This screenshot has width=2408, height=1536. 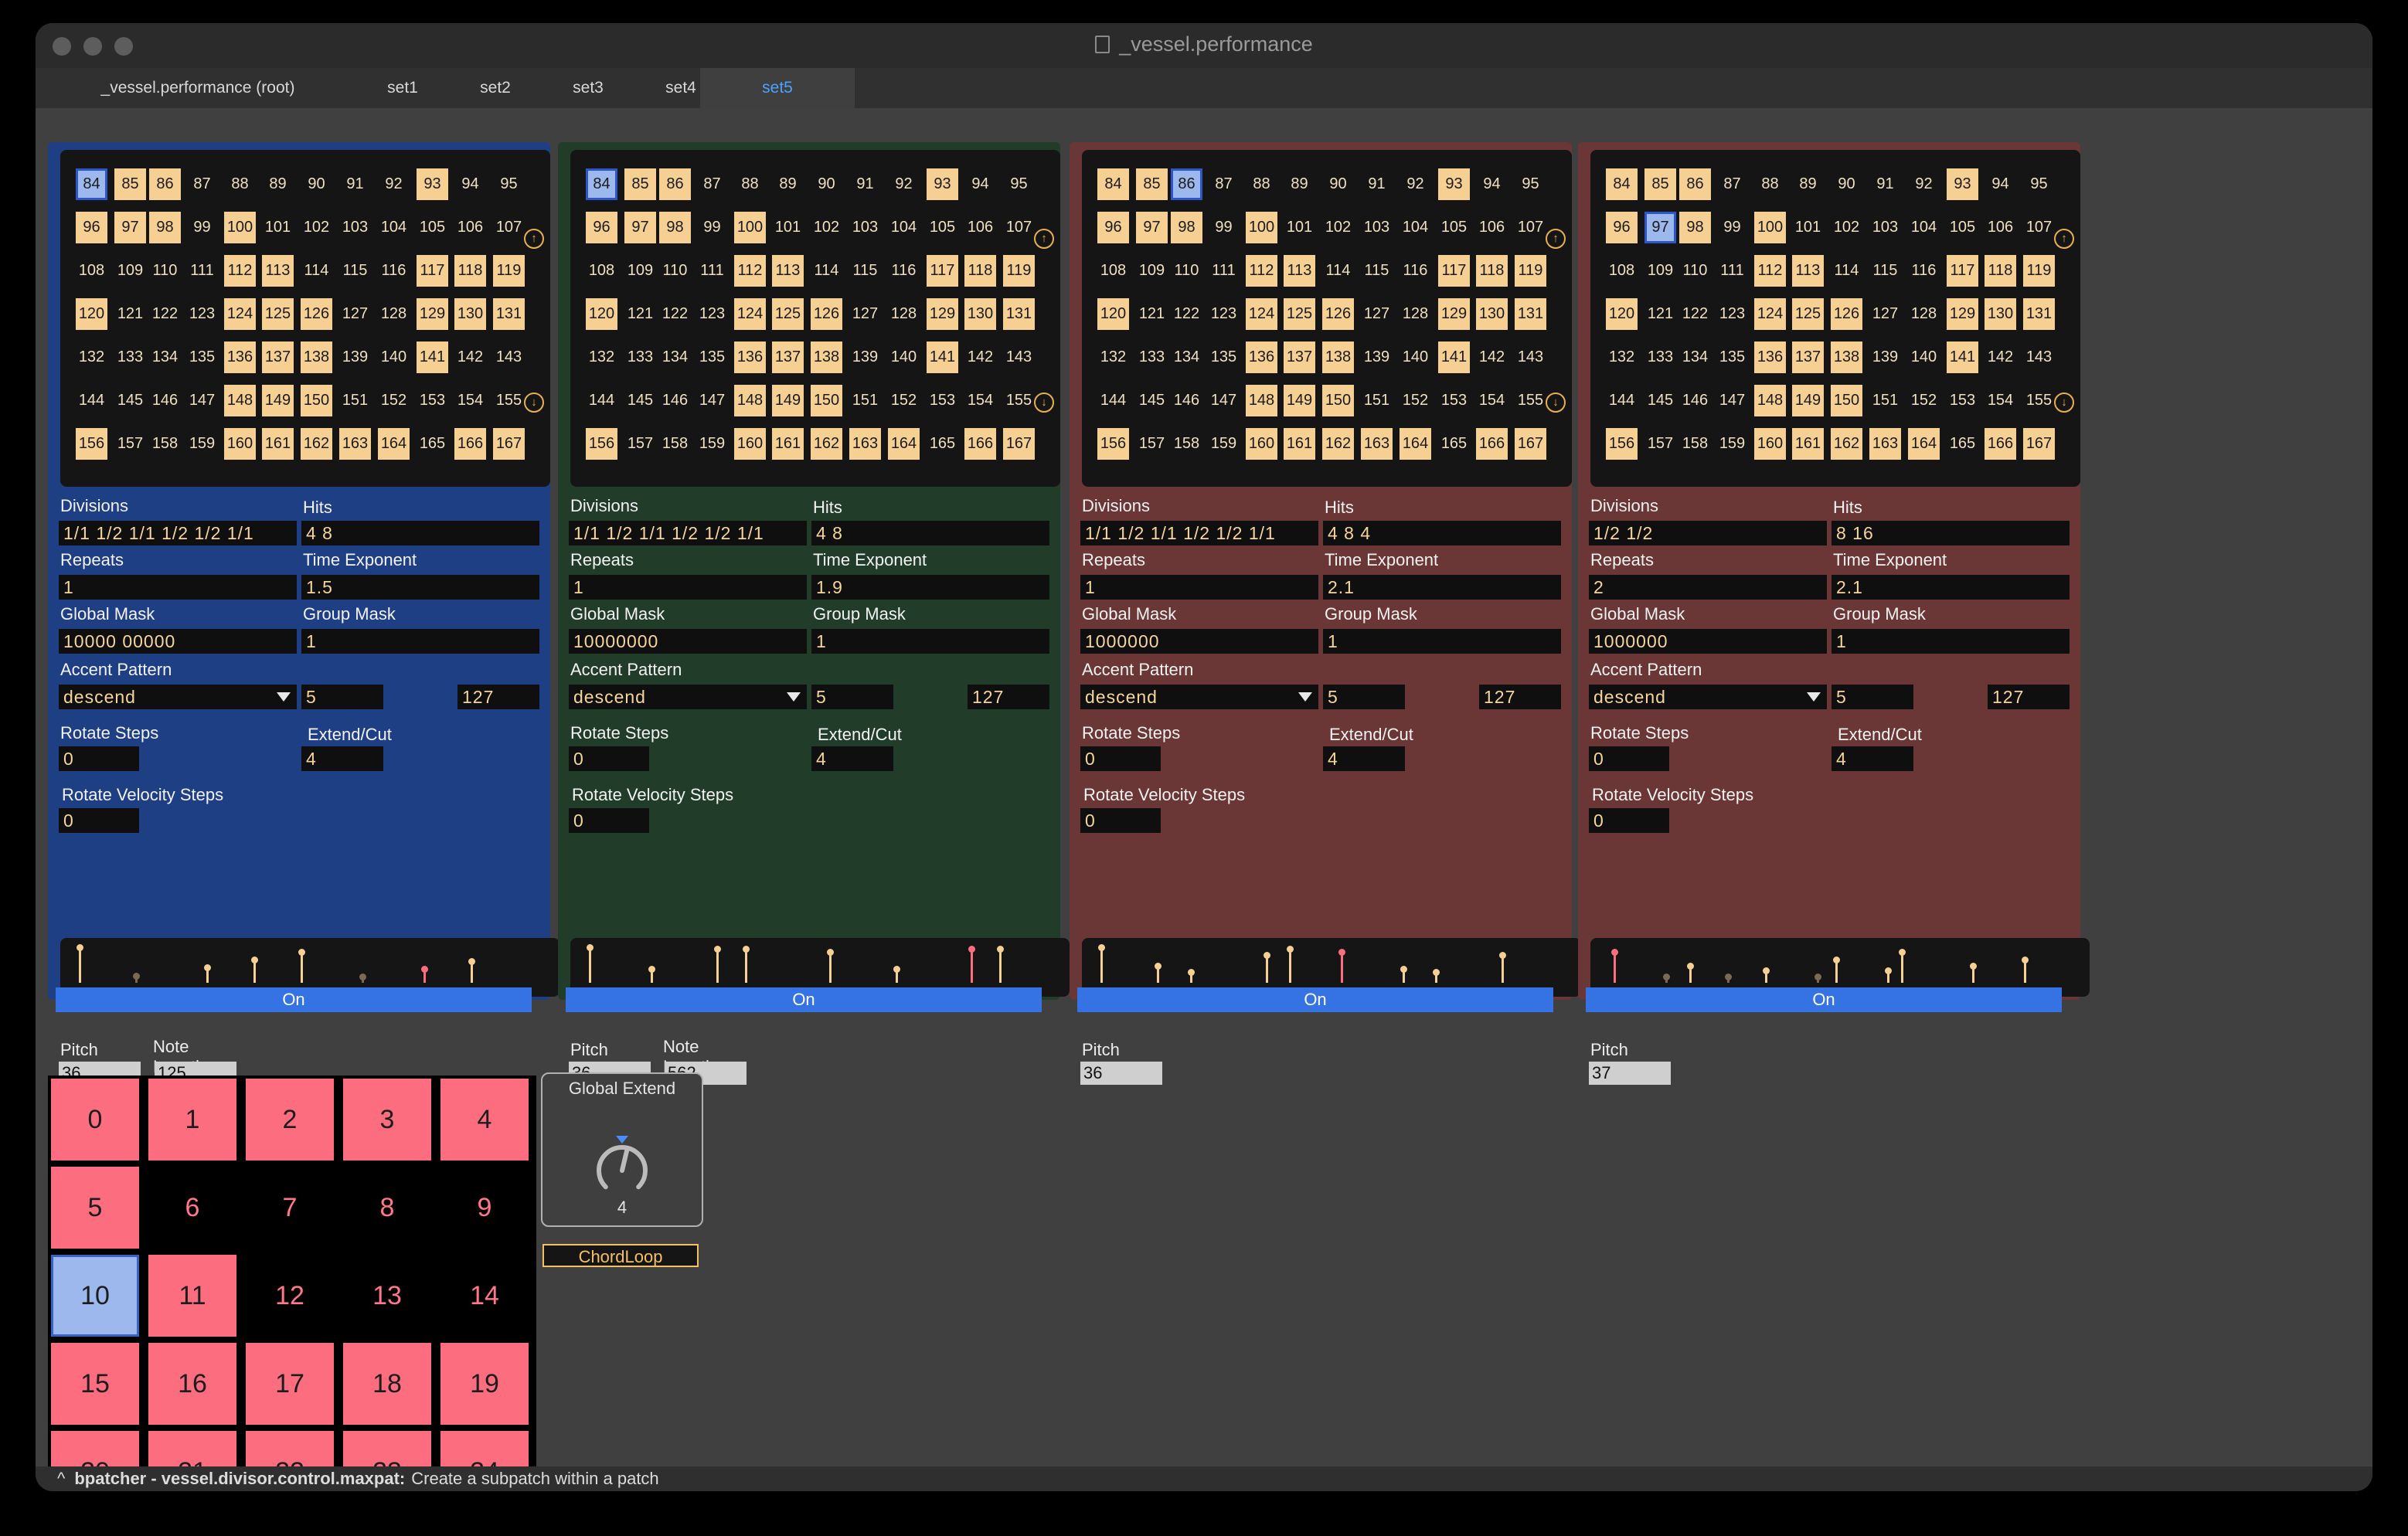 What do you see at coordinates (1622, 184) in the screenshot?
I see `note-cell: 84` at bounding box center [1622, 184].